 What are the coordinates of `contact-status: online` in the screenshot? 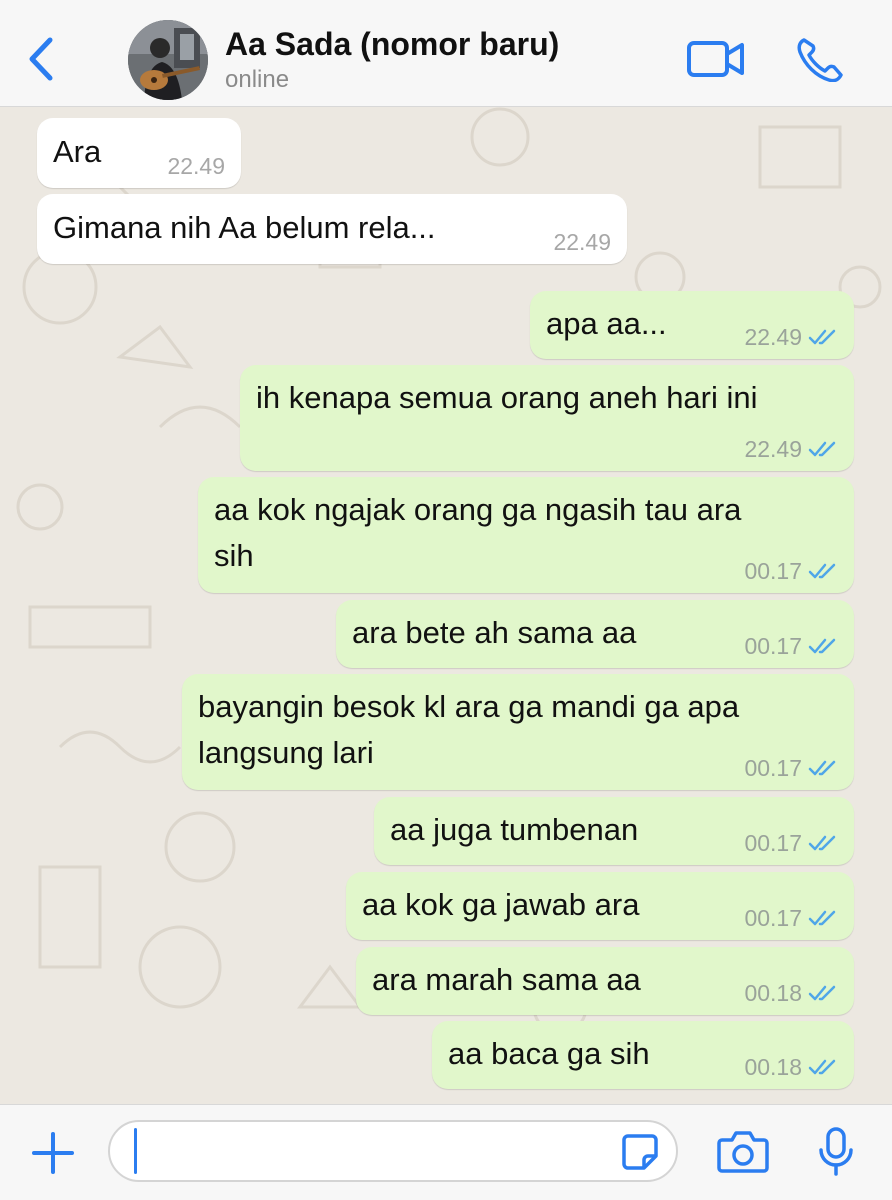 It's located at (257, 79).